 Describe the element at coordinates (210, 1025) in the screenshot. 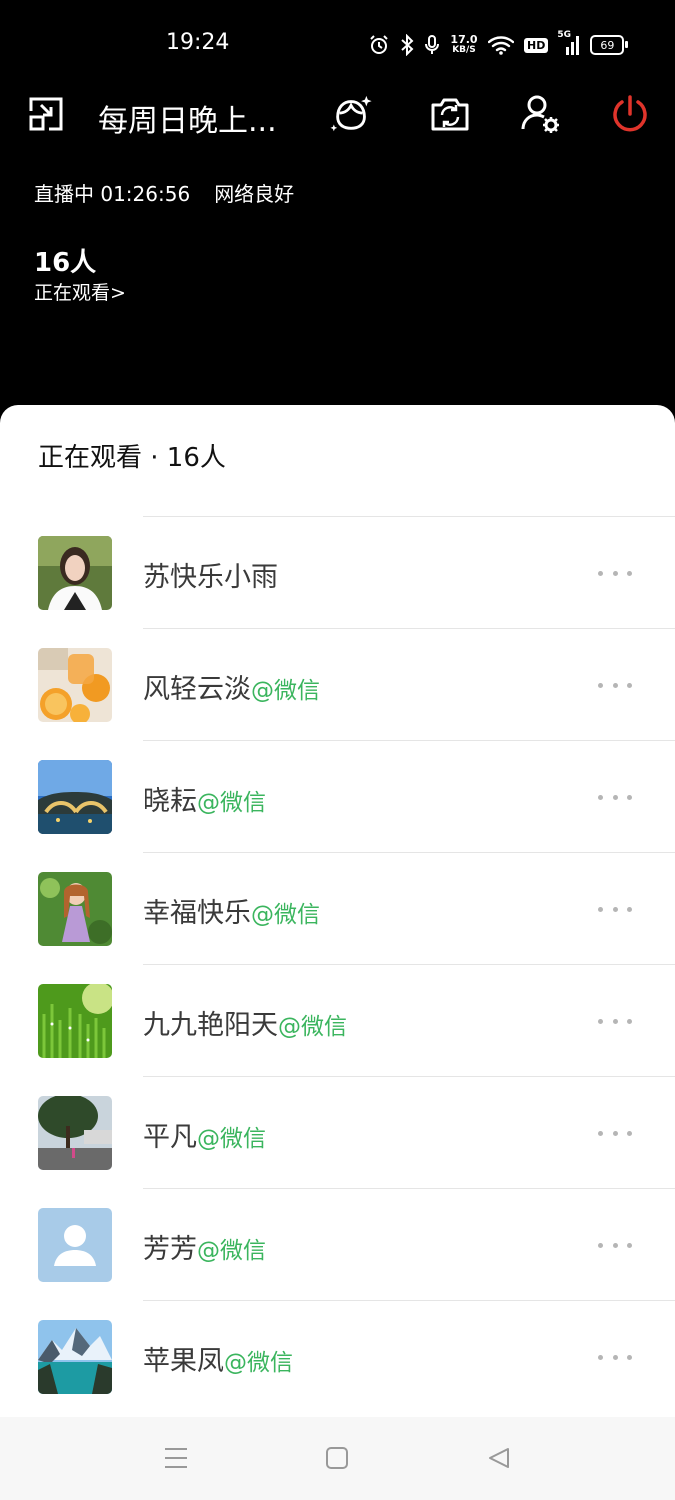

I see `viewer-name-text: 九九艳阳天` at that location.